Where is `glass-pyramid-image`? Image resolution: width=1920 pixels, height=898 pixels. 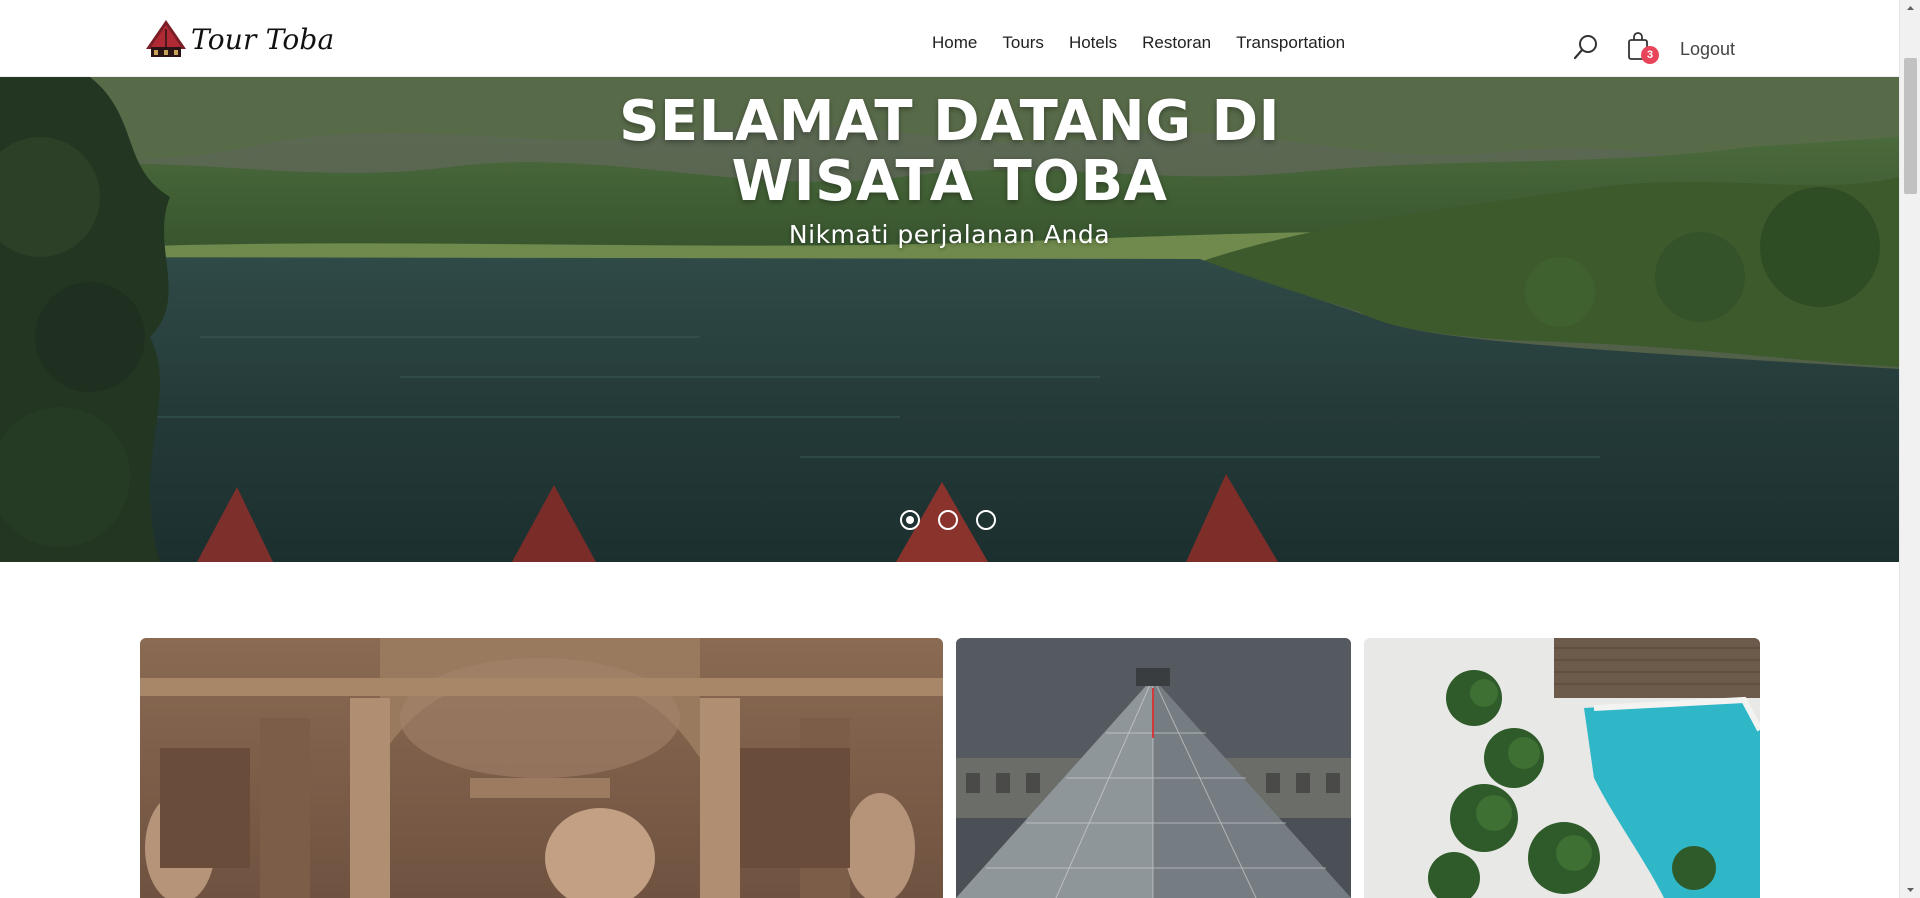 glass-pyramid-image is located at coordinates (1153, 768).